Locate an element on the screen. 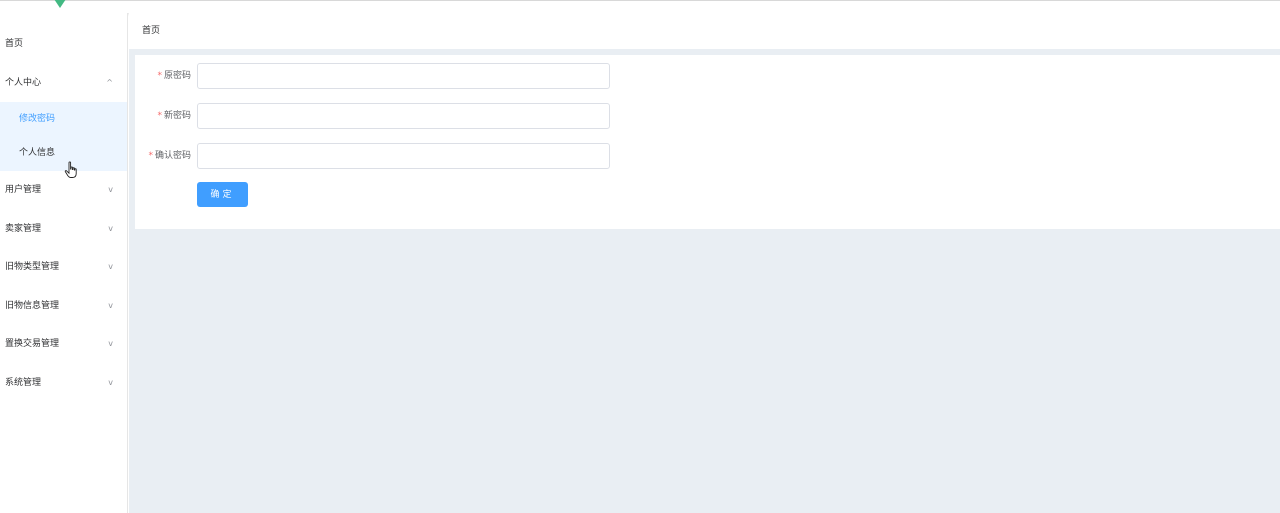 This screenshot has height=513, width=1280. sidebar-item-label: 卖家管理 is located at coordinates (23, 229).